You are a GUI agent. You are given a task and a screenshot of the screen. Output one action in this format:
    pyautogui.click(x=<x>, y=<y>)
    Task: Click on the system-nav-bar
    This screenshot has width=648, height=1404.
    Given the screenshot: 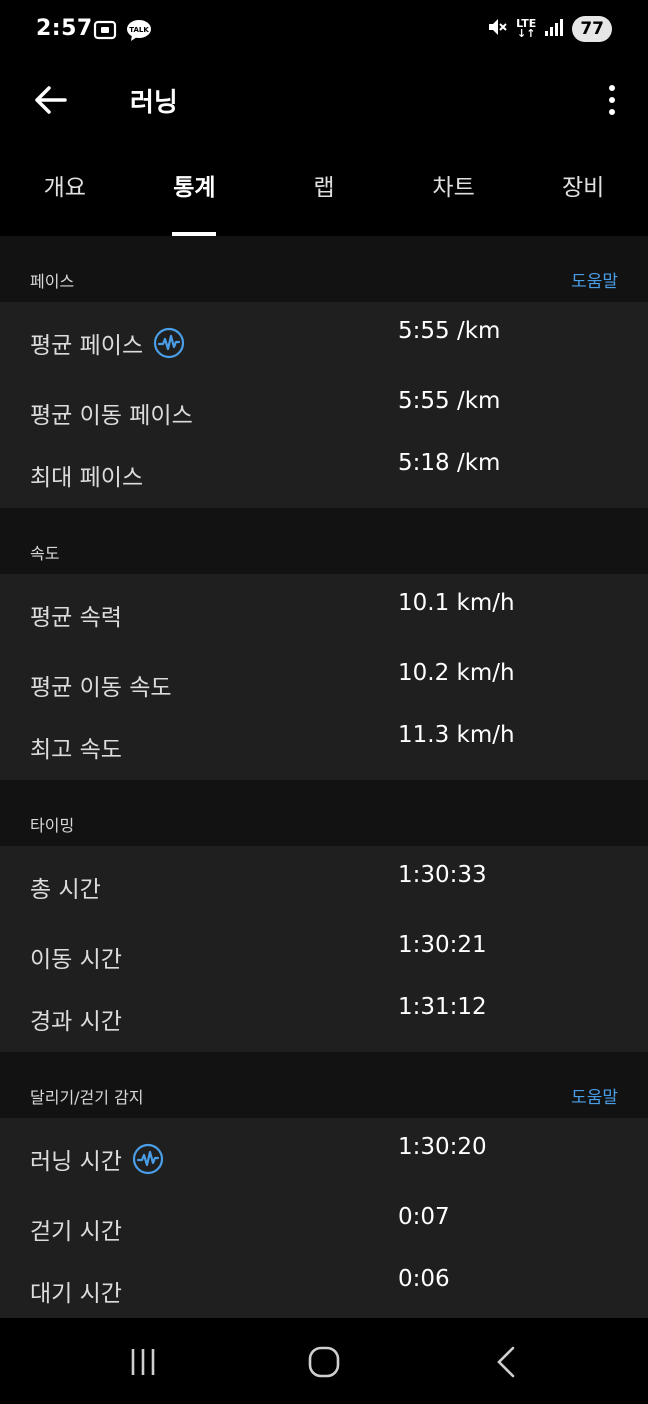 What is the action you would take?
    pyautogui.click(x=324, y=1361)
    